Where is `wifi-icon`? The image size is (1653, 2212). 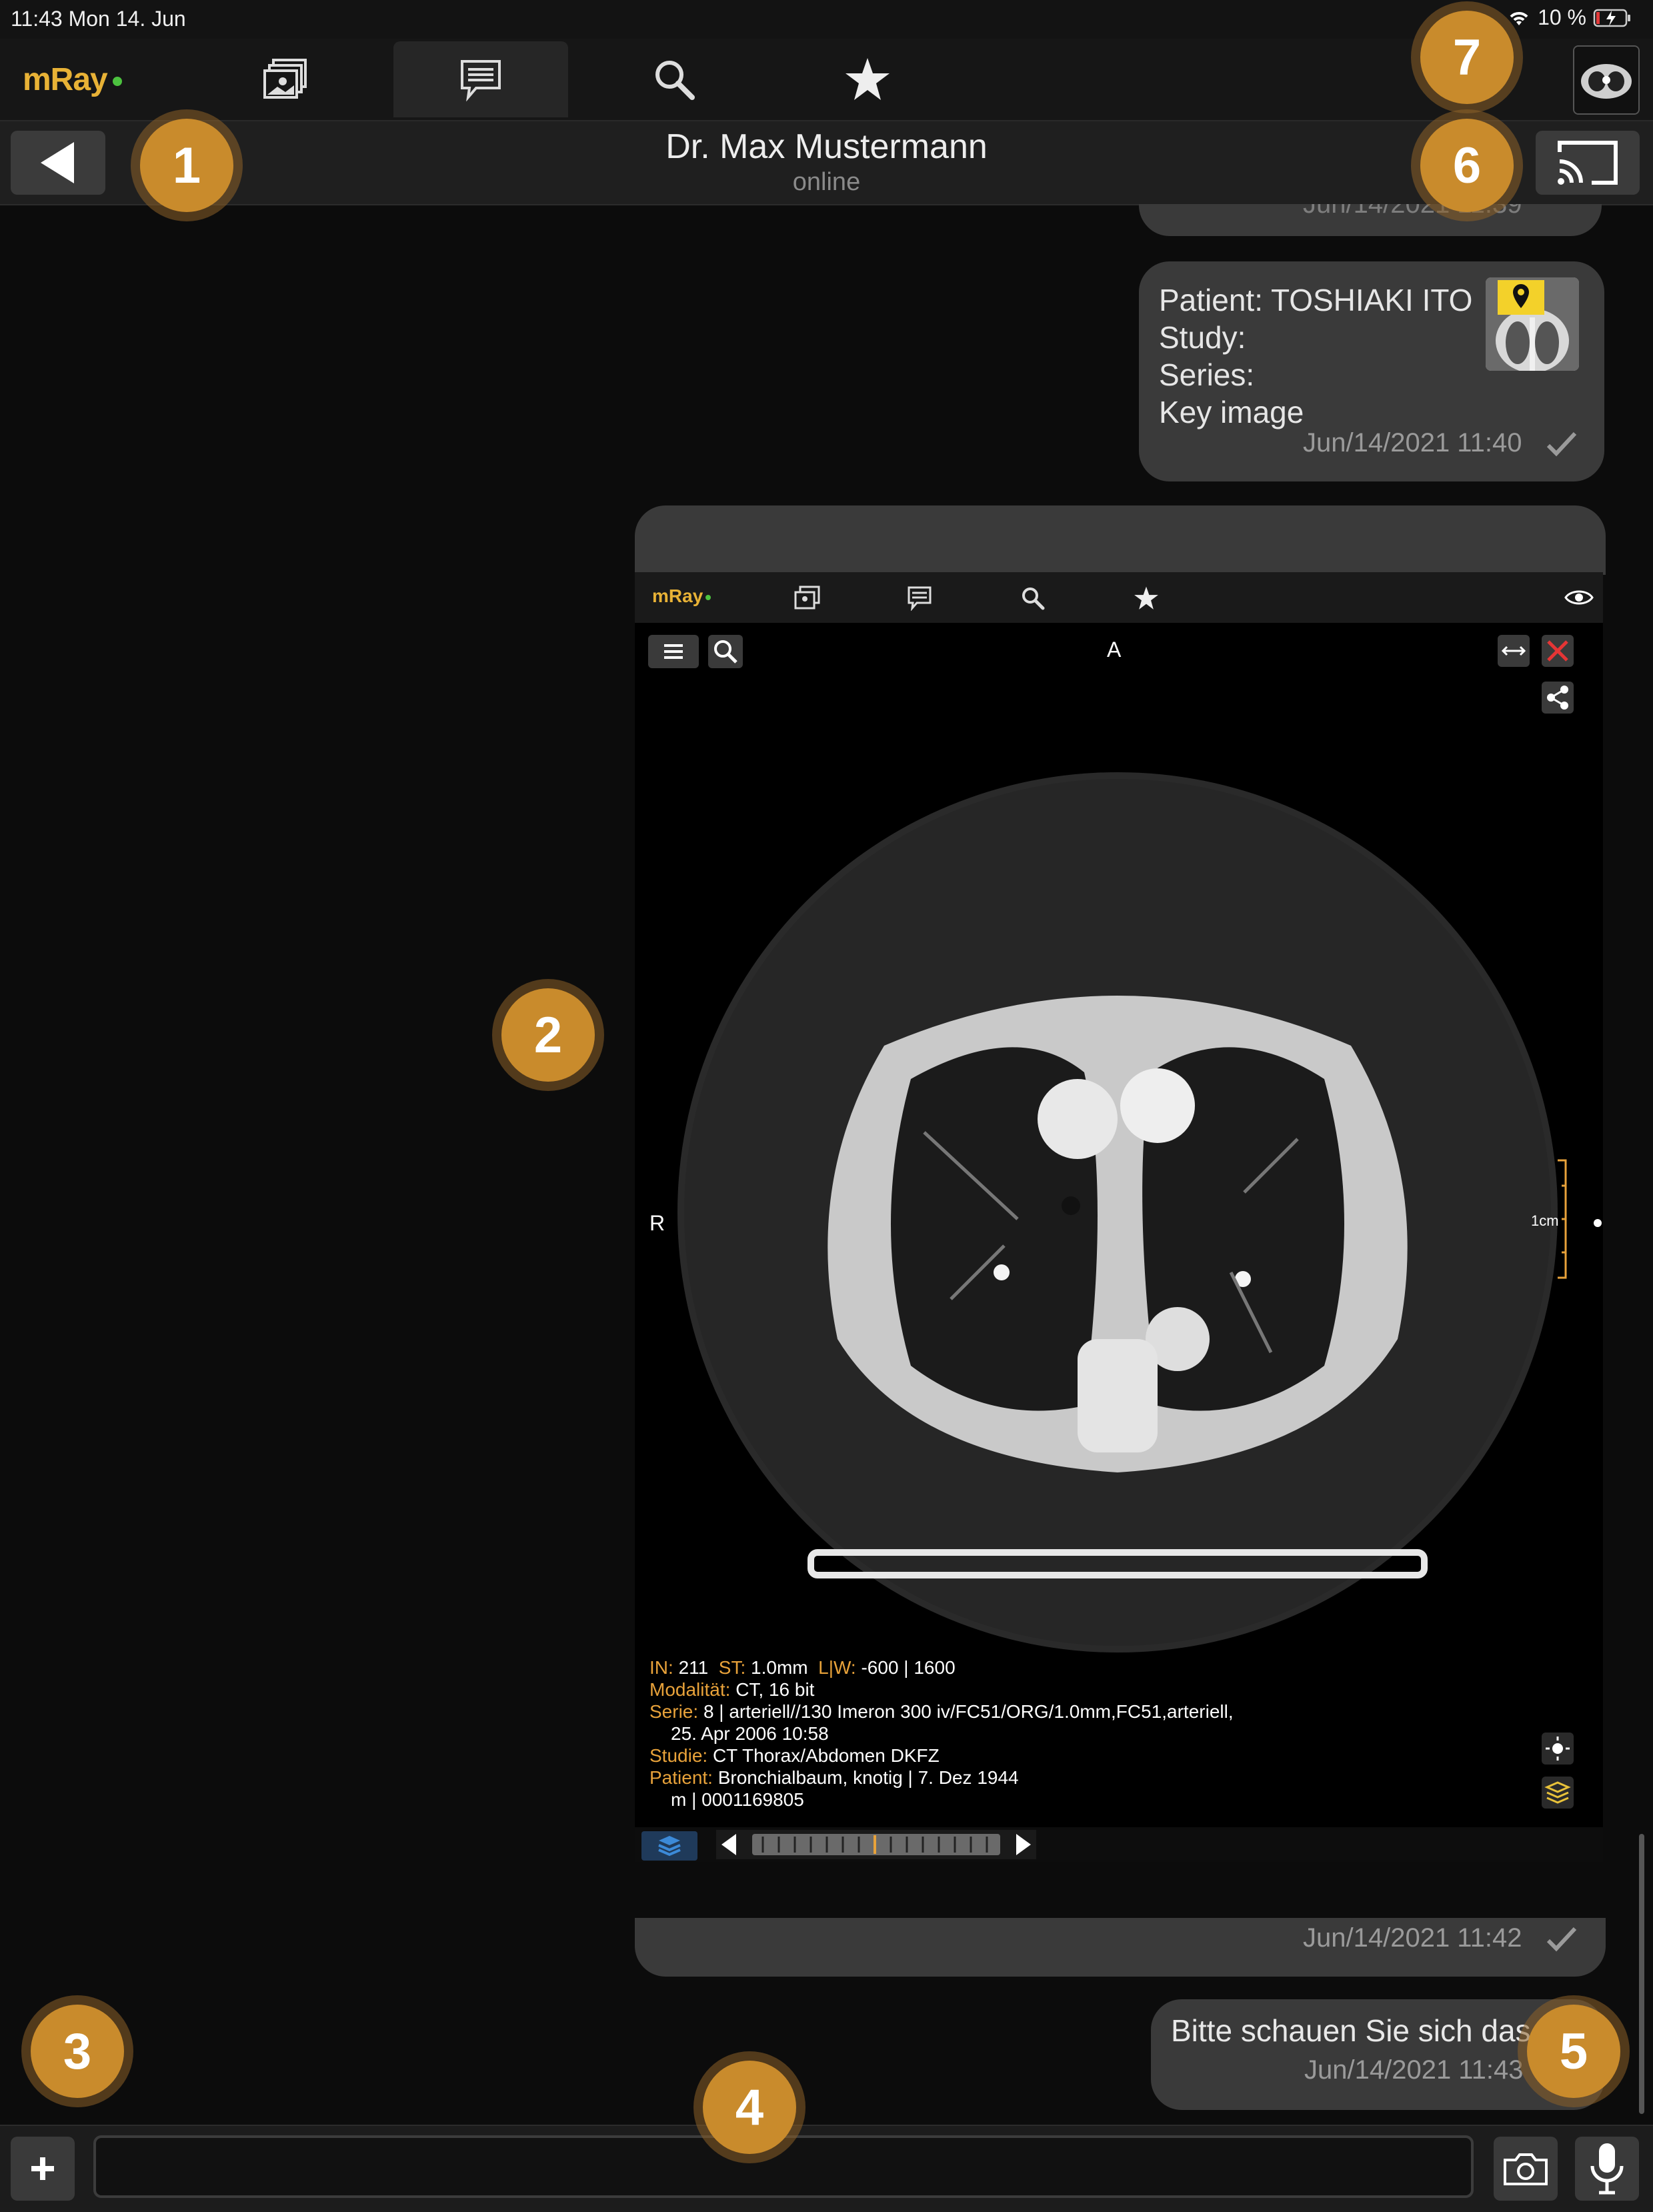
wifi-icon is located at coordinates (1519, 18).